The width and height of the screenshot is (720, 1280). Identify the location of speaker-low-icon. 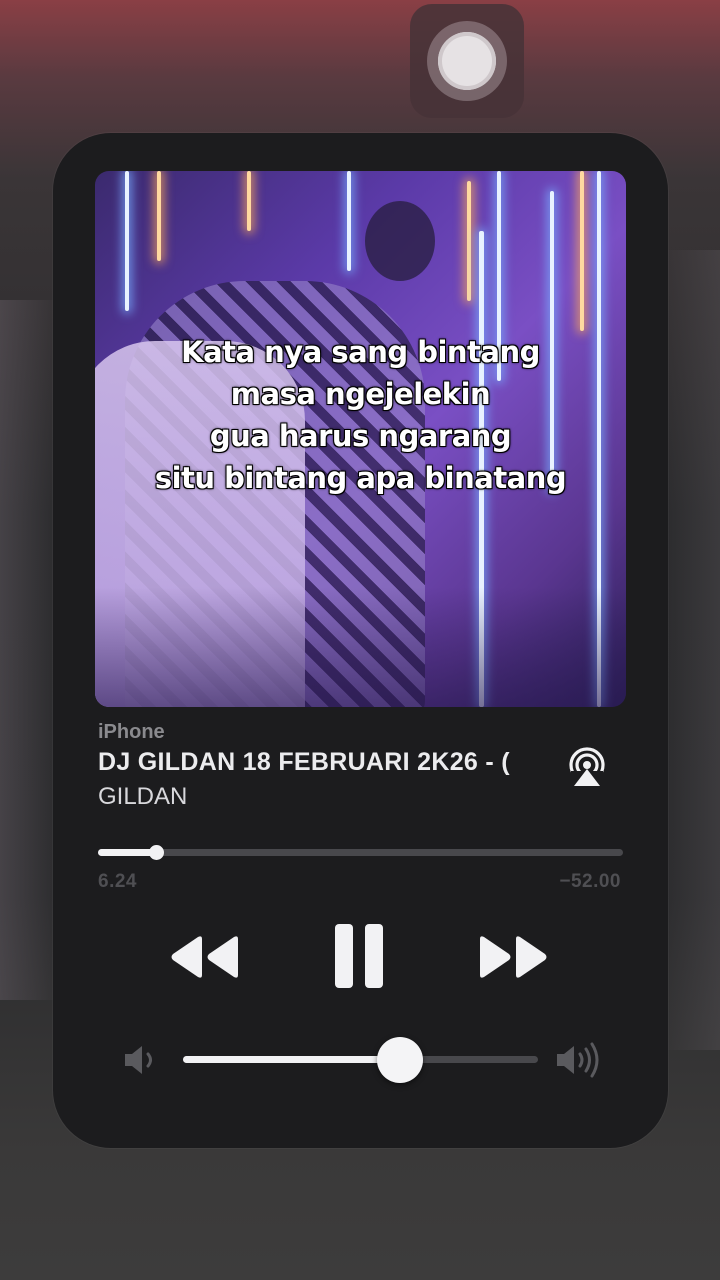
(138, 1060).